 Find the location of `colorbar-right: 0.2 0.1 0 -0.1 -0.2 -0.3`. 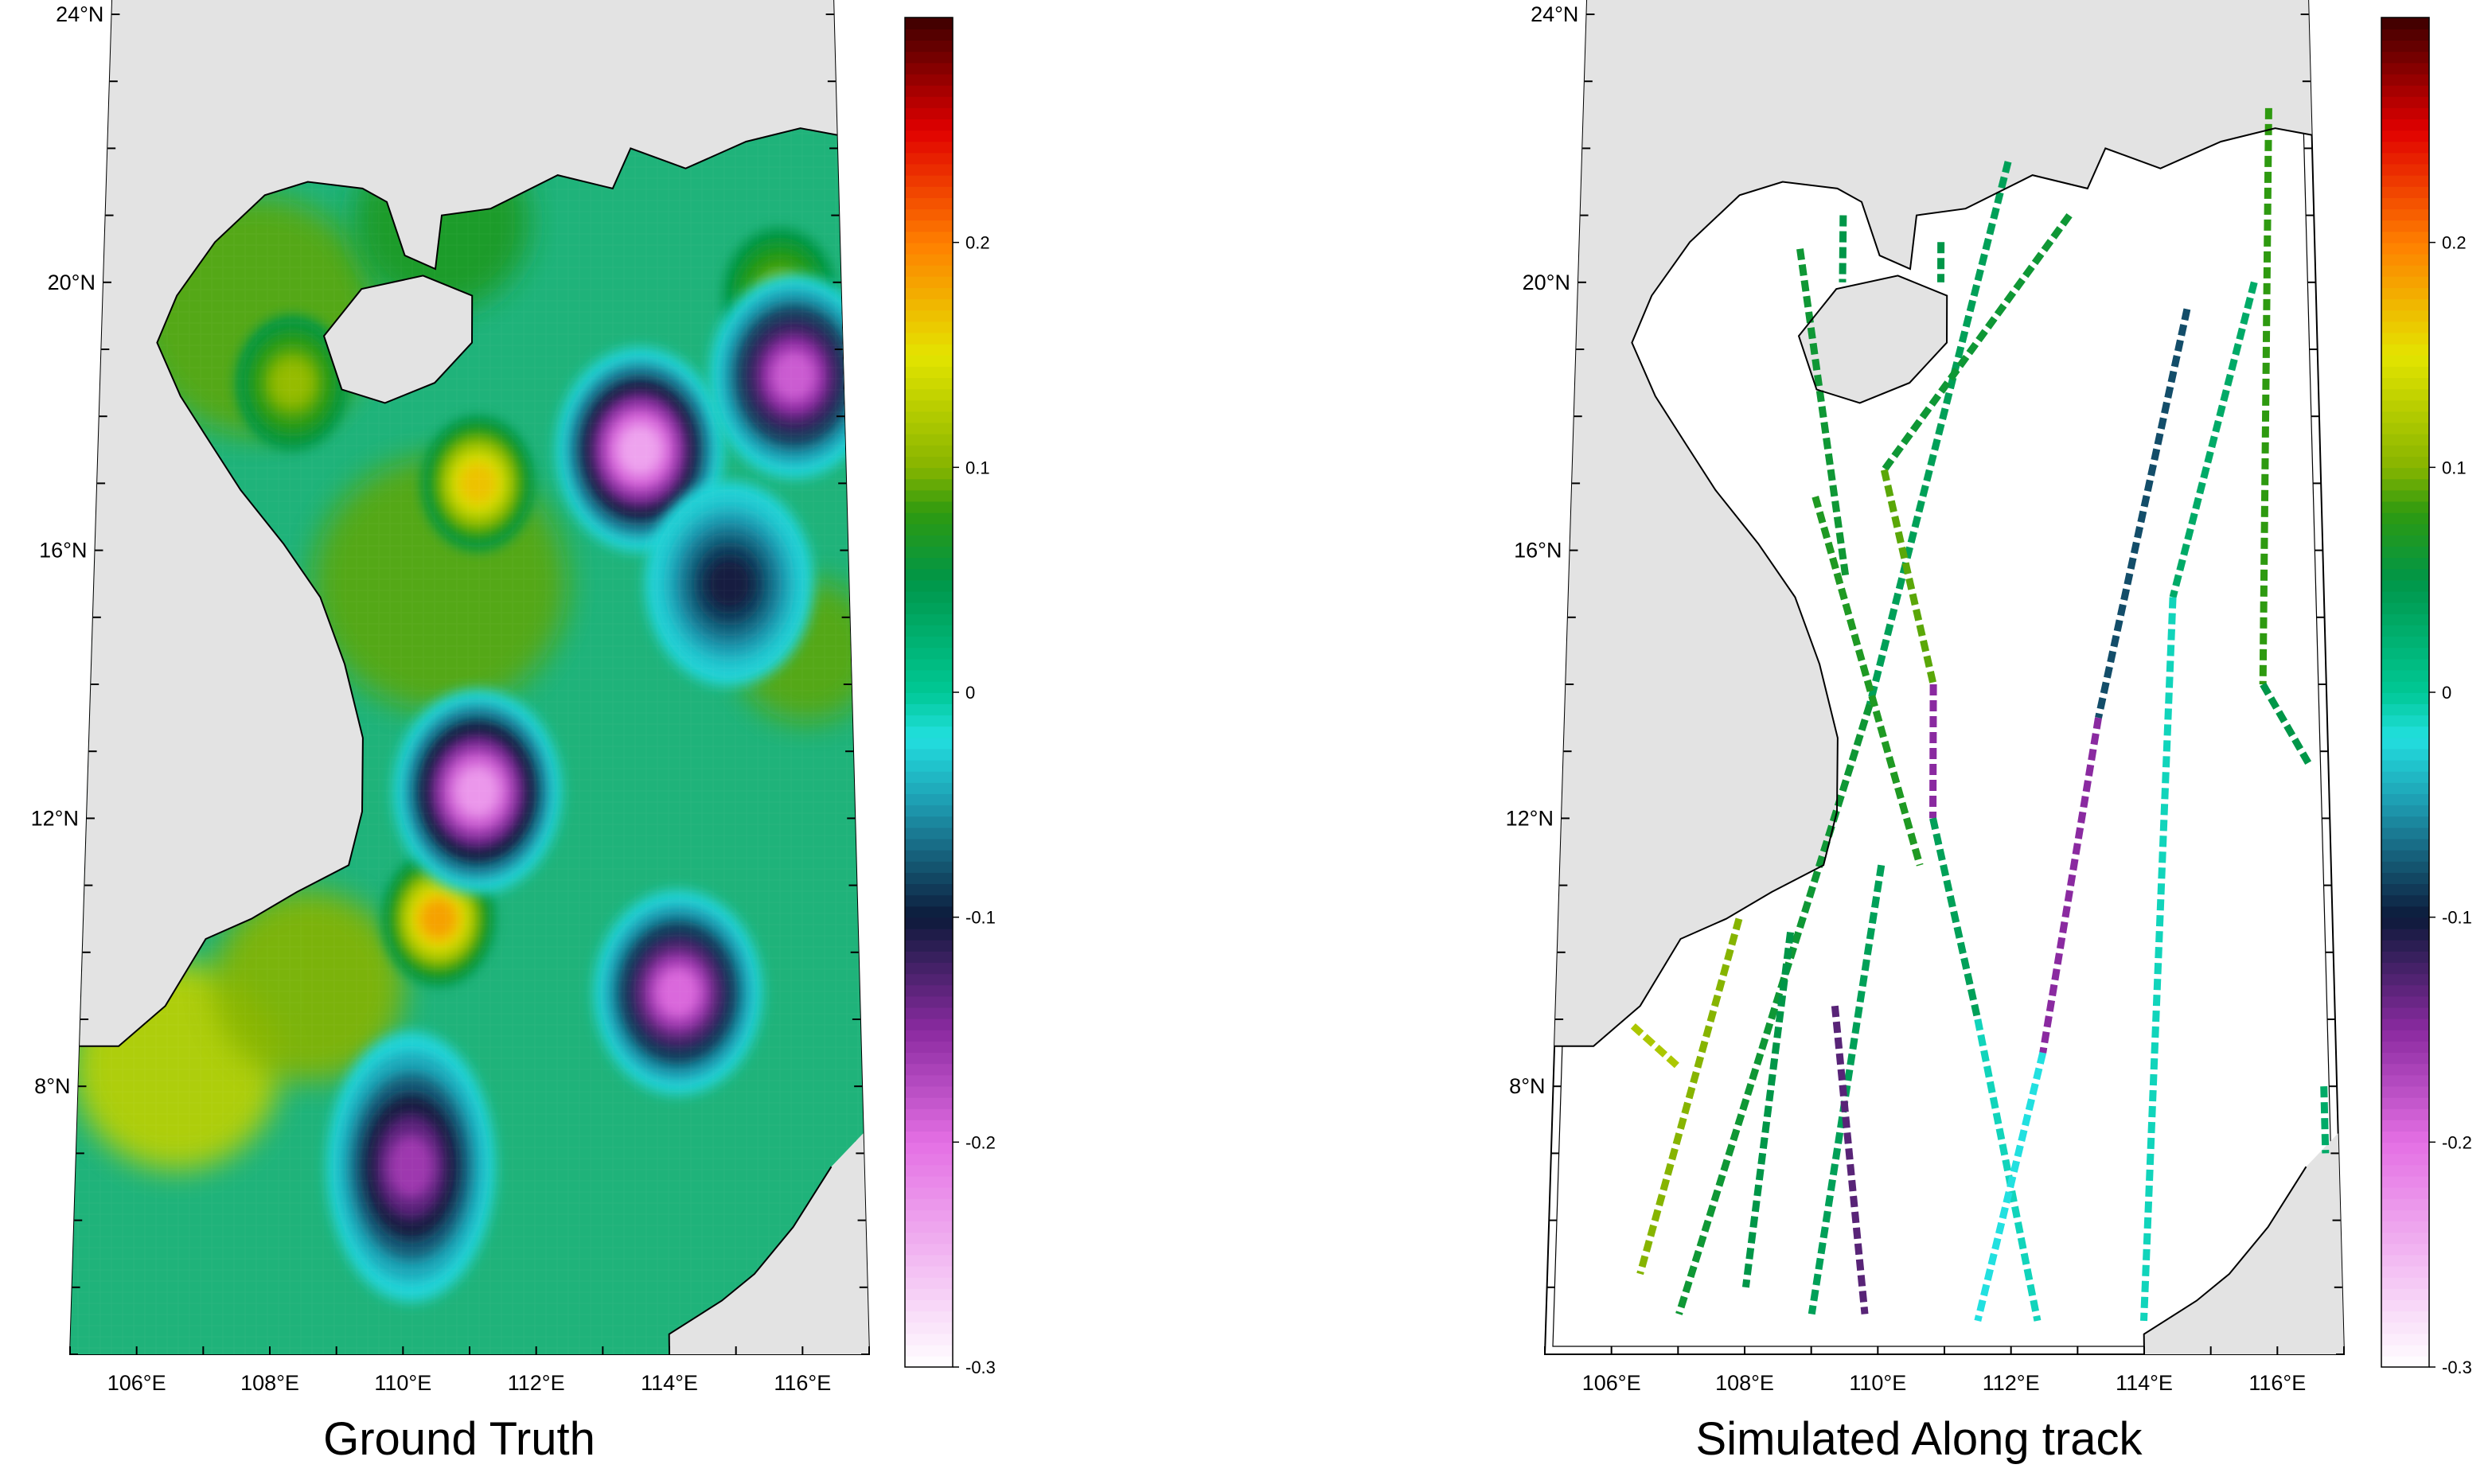

colorbar-right: 0.2 0.1 0 -0.1 -0.2 -0.3 is located at coordinates (2426, 697).